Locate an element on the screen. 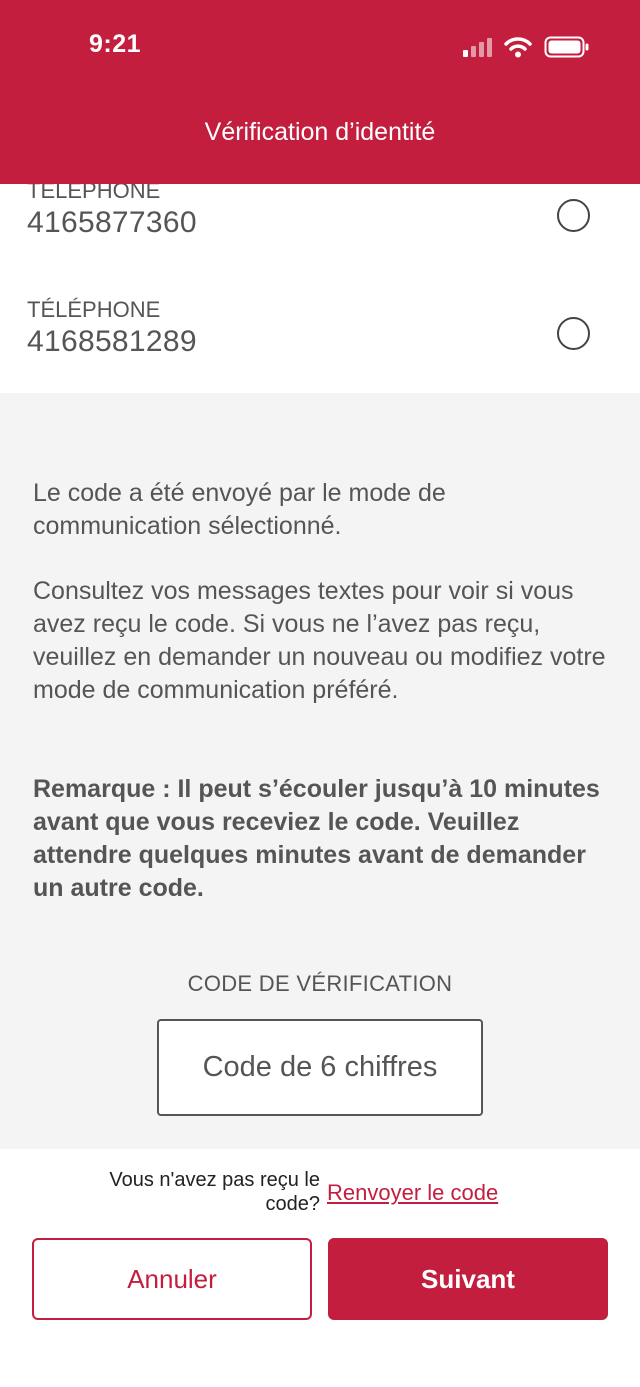  resend-code-link: Renvoyer le code is located at coordinates (412, 1193).